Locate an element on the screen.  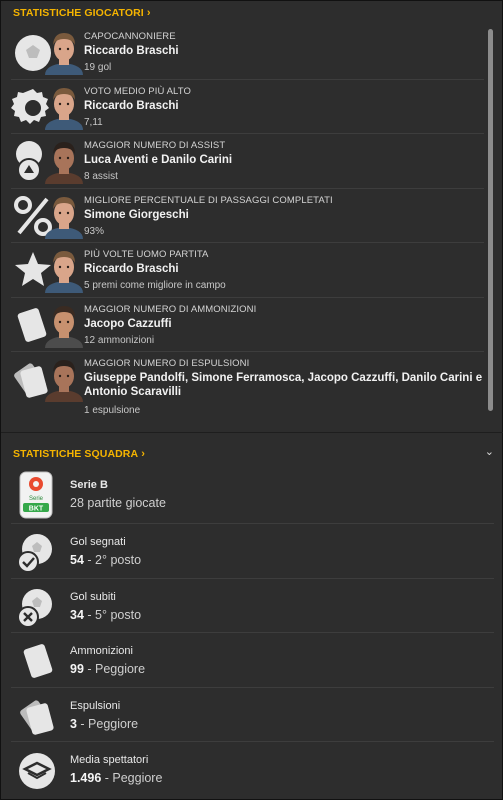
yellow-card-icon is located at coordinates (38, 661).